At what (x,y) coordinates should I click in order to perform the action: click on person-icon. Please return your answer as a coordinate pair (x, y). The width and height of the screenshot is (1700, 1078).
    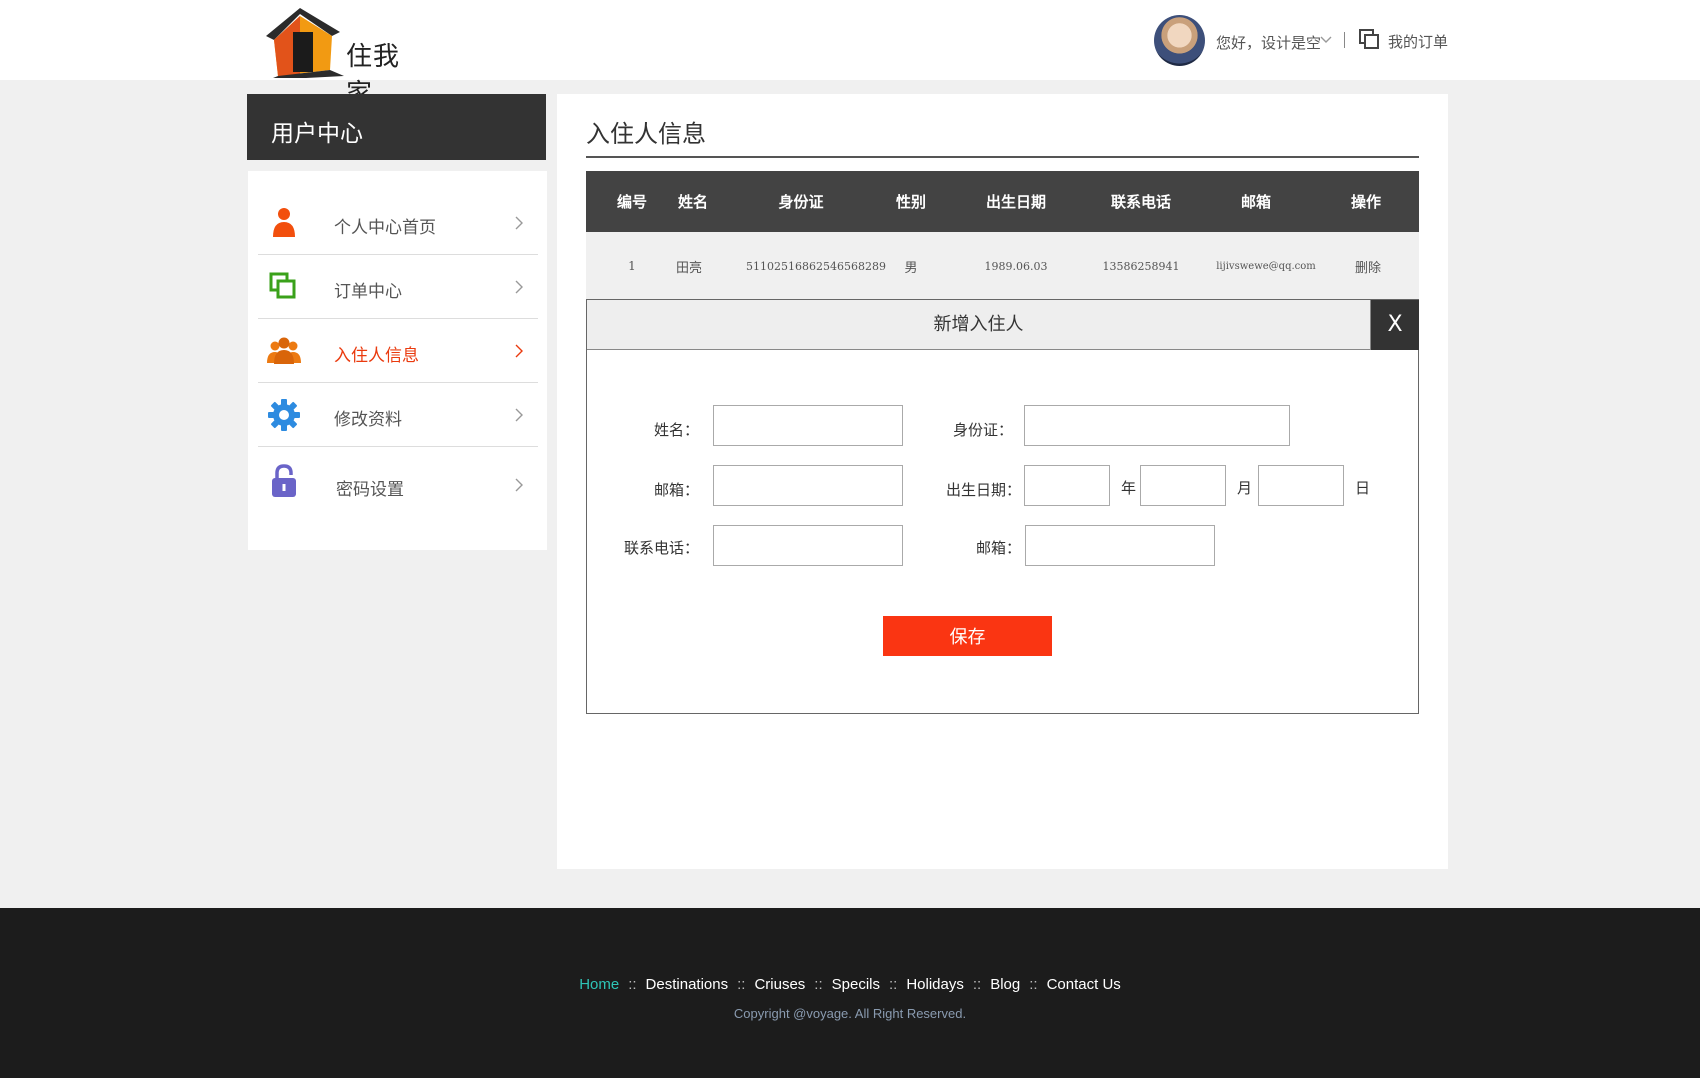
    Looking at the image, I should click on (284, 222).